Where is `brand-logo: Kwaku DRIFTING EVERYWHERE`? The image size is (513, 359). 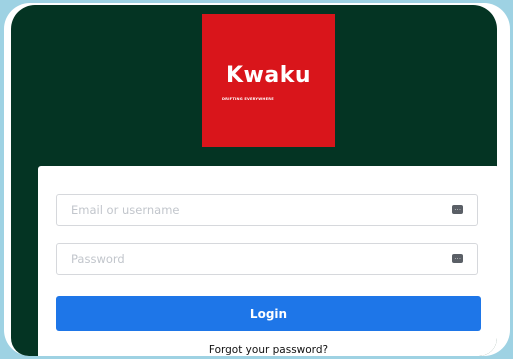
brand-logo: Kwaku DRIFTING EVERYWHERE is located at coordinates (268, 80).